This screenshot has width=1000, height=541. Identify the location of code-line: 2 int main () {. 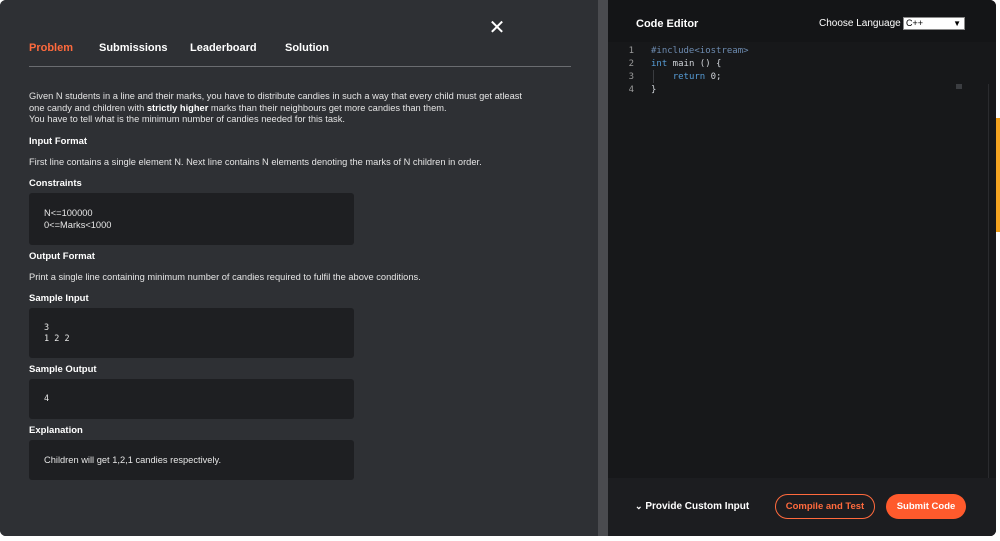
(802, 64).